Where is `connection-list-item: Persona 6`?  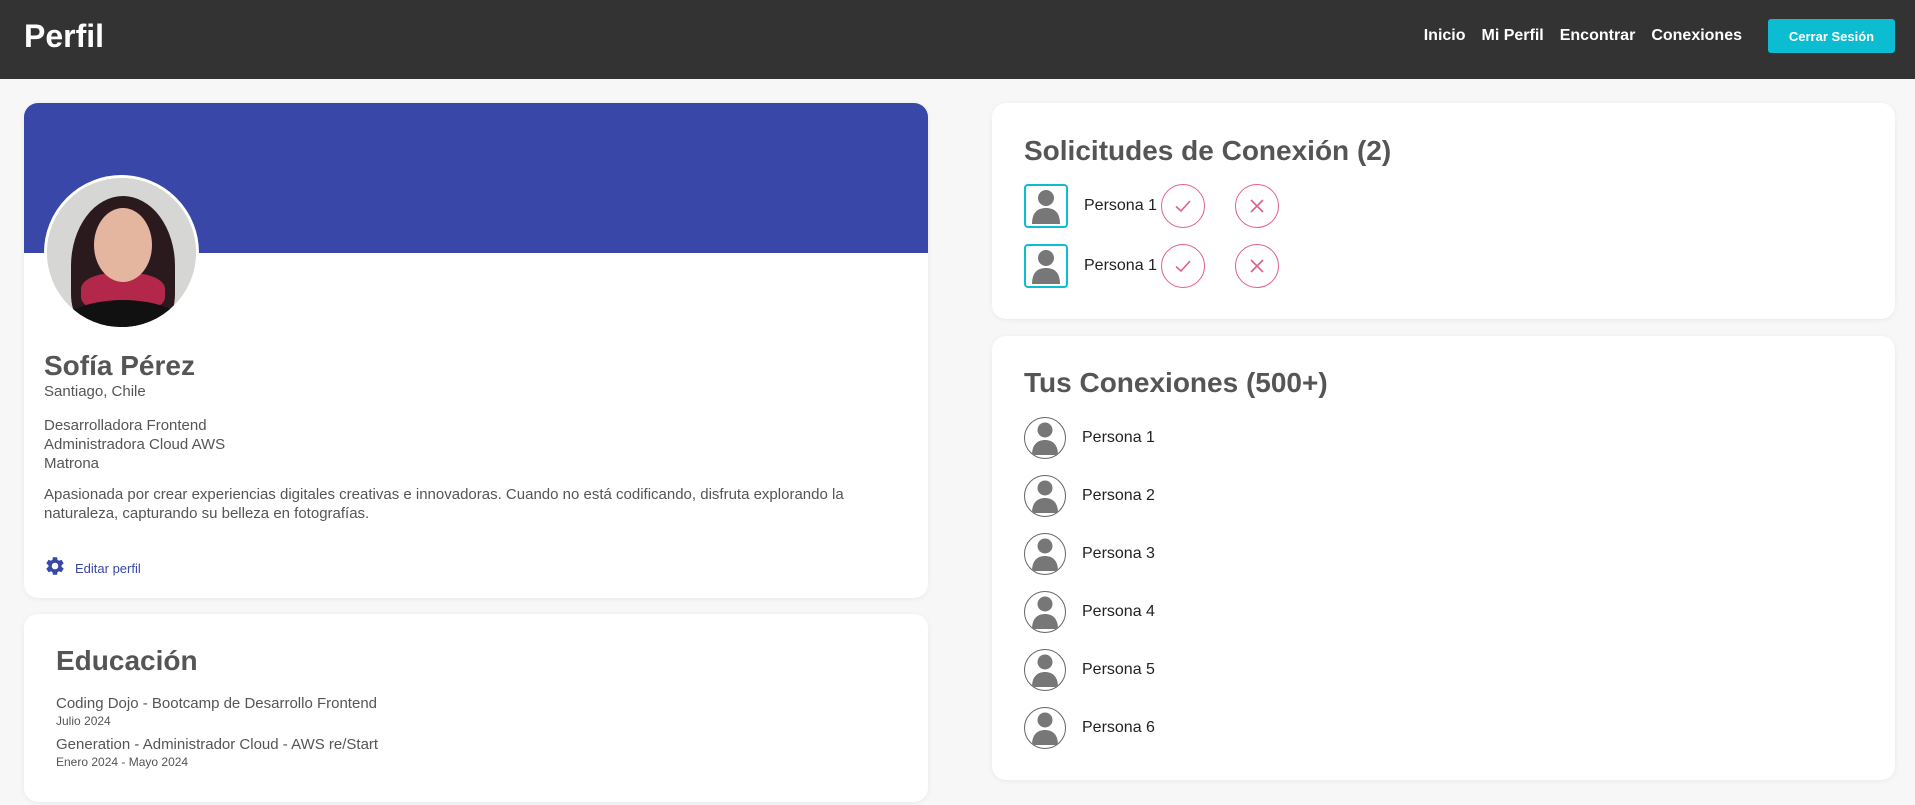
connection-list-item: Persona 6 is located at coordinates (1089, 728).